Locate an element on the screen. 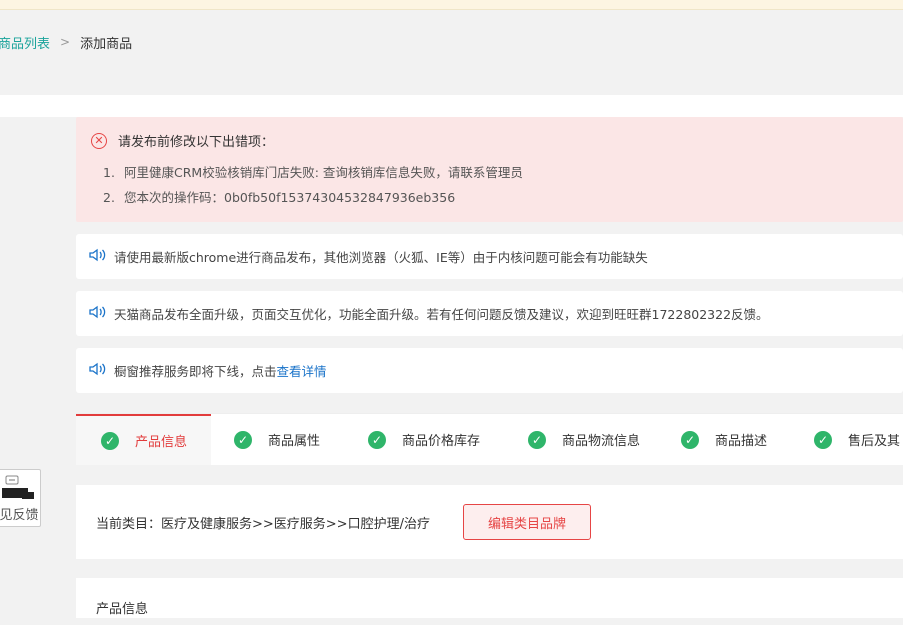 This screenshot has height=625, width=903. tab-after-sales: ✓ 售后及其 is located at coordinates (847, 439).